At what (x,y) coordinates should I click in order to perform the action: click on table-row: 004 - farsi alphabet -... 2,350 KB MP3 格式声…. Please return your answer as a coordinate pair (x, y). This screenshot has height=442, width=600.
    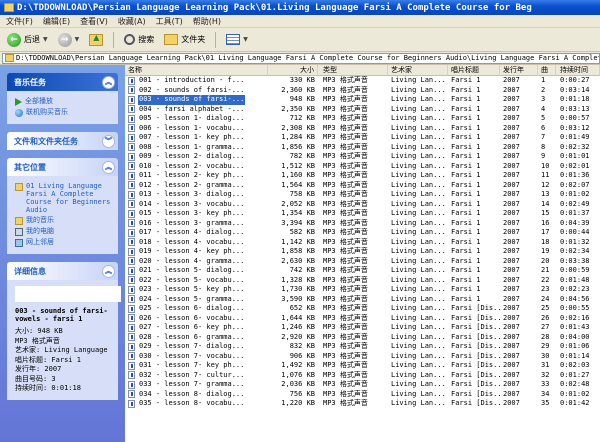
    Looking at the image, I should click on (362, 110).